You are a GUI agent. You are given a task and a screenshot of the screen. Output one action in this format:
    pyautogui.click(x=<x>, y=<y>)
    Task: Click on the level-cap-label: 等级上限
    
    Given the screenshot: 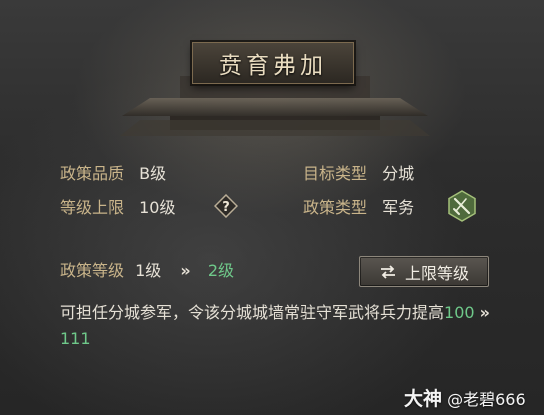 What is the action you would take?
    pyautogui.click(x=92, y=207)
    